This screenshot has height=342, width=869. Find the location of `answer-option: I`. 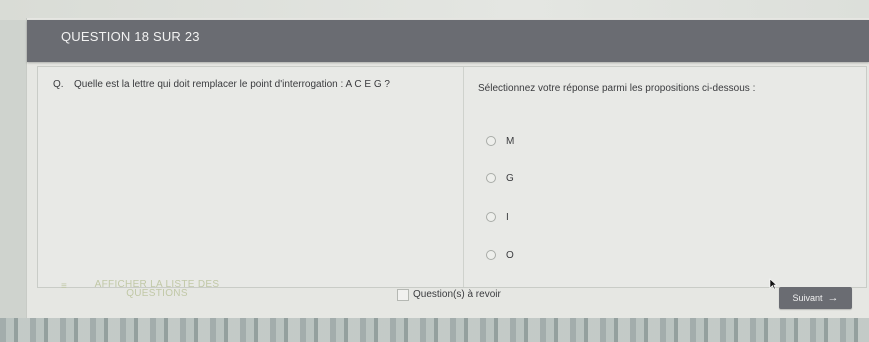

answer-option: I is located at coordinates (497, 217).